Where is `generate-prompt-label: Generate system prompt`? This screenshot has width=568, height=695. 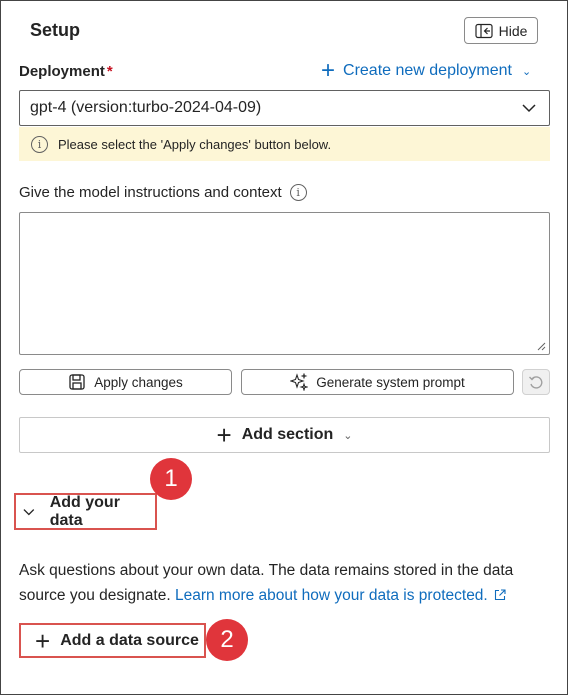
generate-prompt-label: Generate system prompt is located at coordinates (390, 382).